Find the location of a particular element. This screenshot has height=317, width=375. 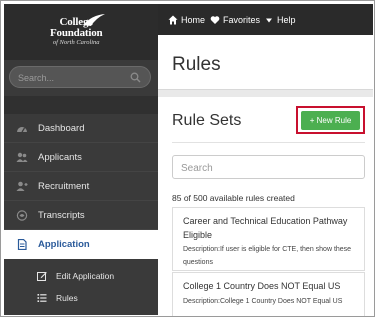

caret-down-icon is located at coordinates (269, 20).